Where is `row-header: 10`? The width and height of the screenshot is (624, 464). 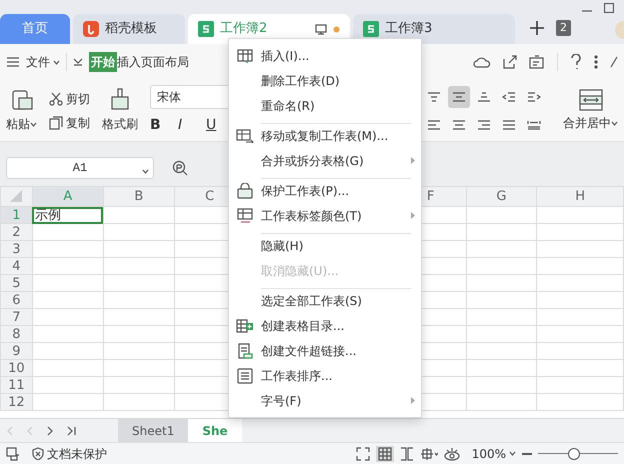 row-header: 10 is located at coordinates (16, 368).